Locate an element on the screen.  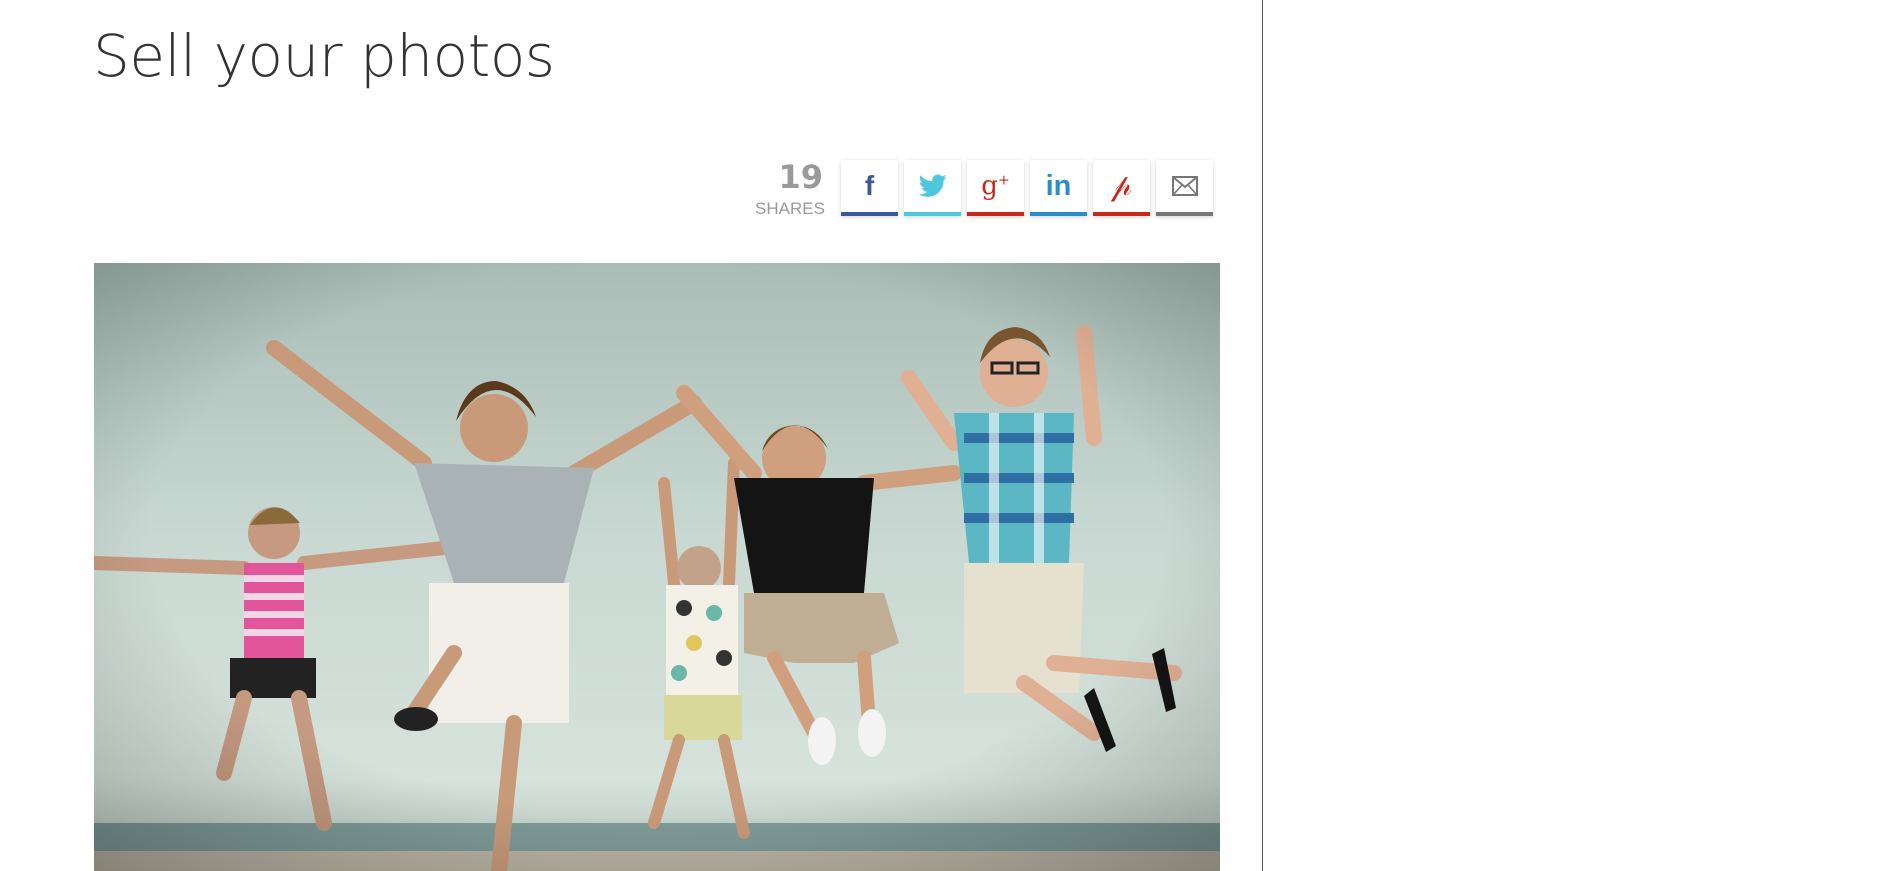
linkedin-share-button: in is located at coordinates (1058, 188).